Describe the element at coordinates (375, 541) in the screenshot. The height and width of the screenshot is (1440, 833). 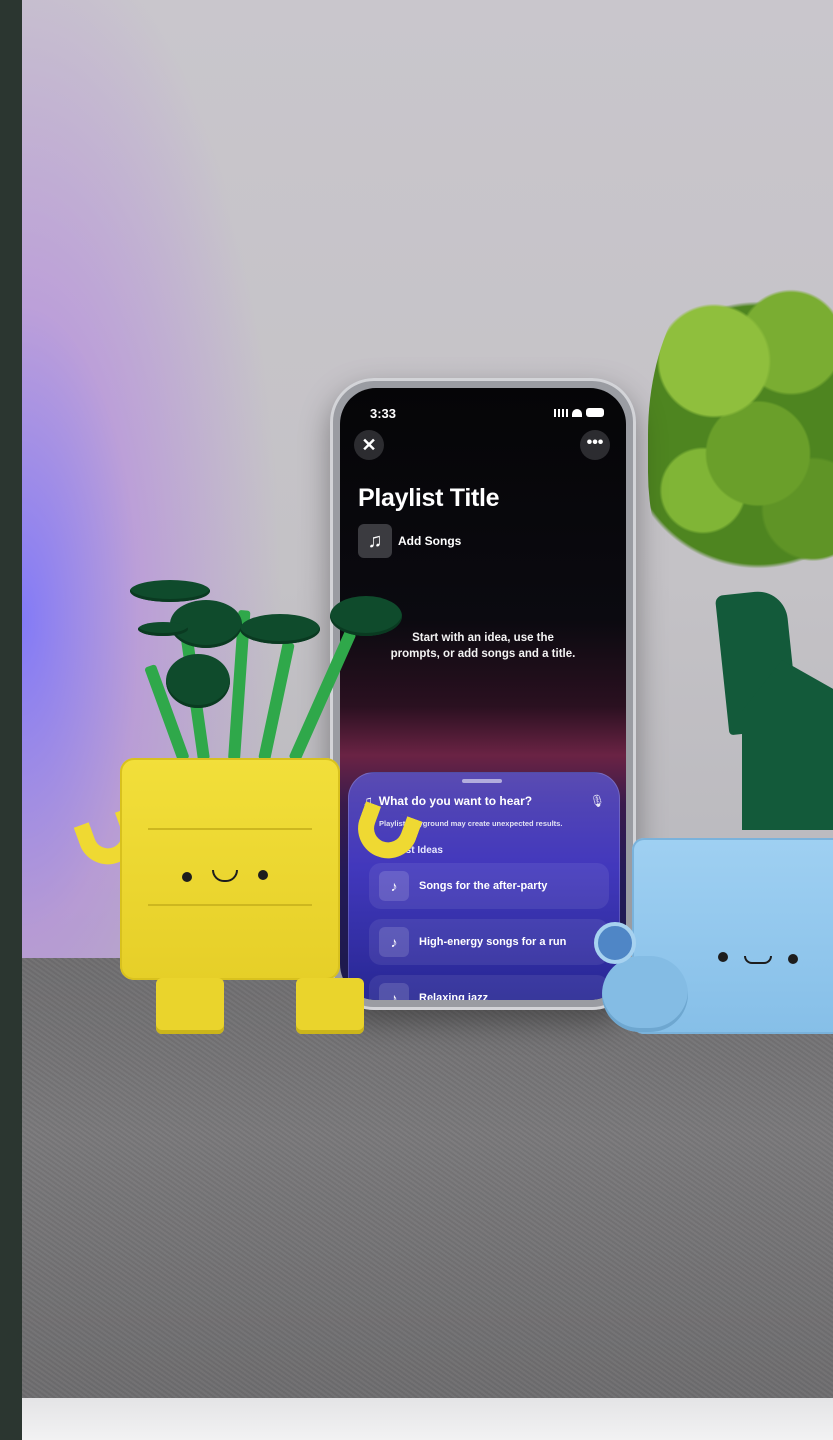
I see `music-note-icon: ♫` at that location.